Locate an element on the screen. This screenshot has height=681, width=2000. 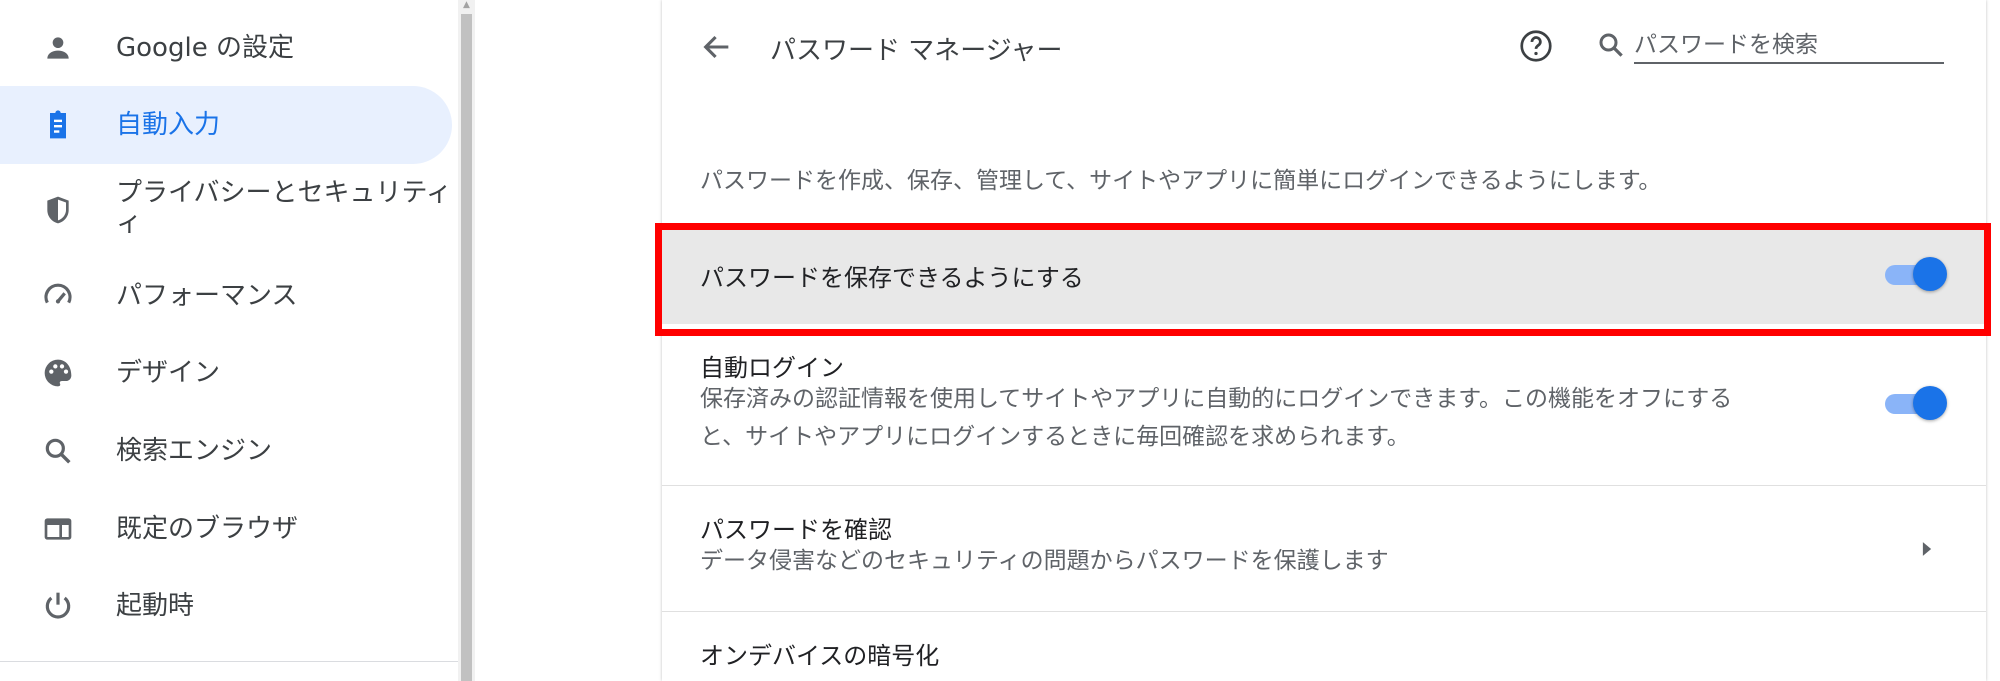
sidebar-item-label: プライバシーとセキュリティ is located at coordinates (284, 193).